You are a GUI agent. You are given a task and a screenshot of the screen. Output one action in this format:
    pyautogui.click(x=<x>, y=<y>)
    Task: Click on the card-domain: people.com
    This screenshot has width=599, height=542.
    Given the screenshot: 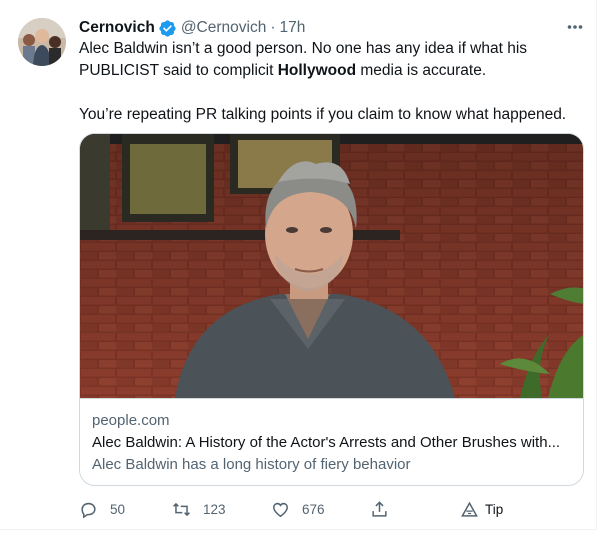 What is the action you would take?
    pyautogui.click(x=131, y=420)
    